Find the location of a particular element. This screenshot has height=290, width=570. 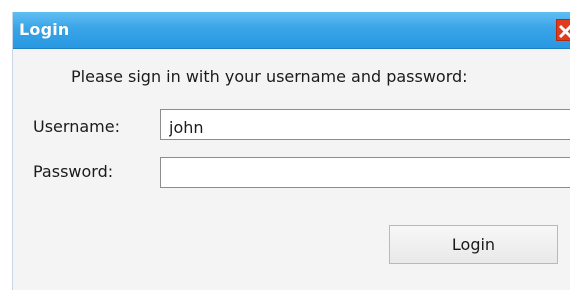

dialog-title: Login is located at coordinates (44, 29).